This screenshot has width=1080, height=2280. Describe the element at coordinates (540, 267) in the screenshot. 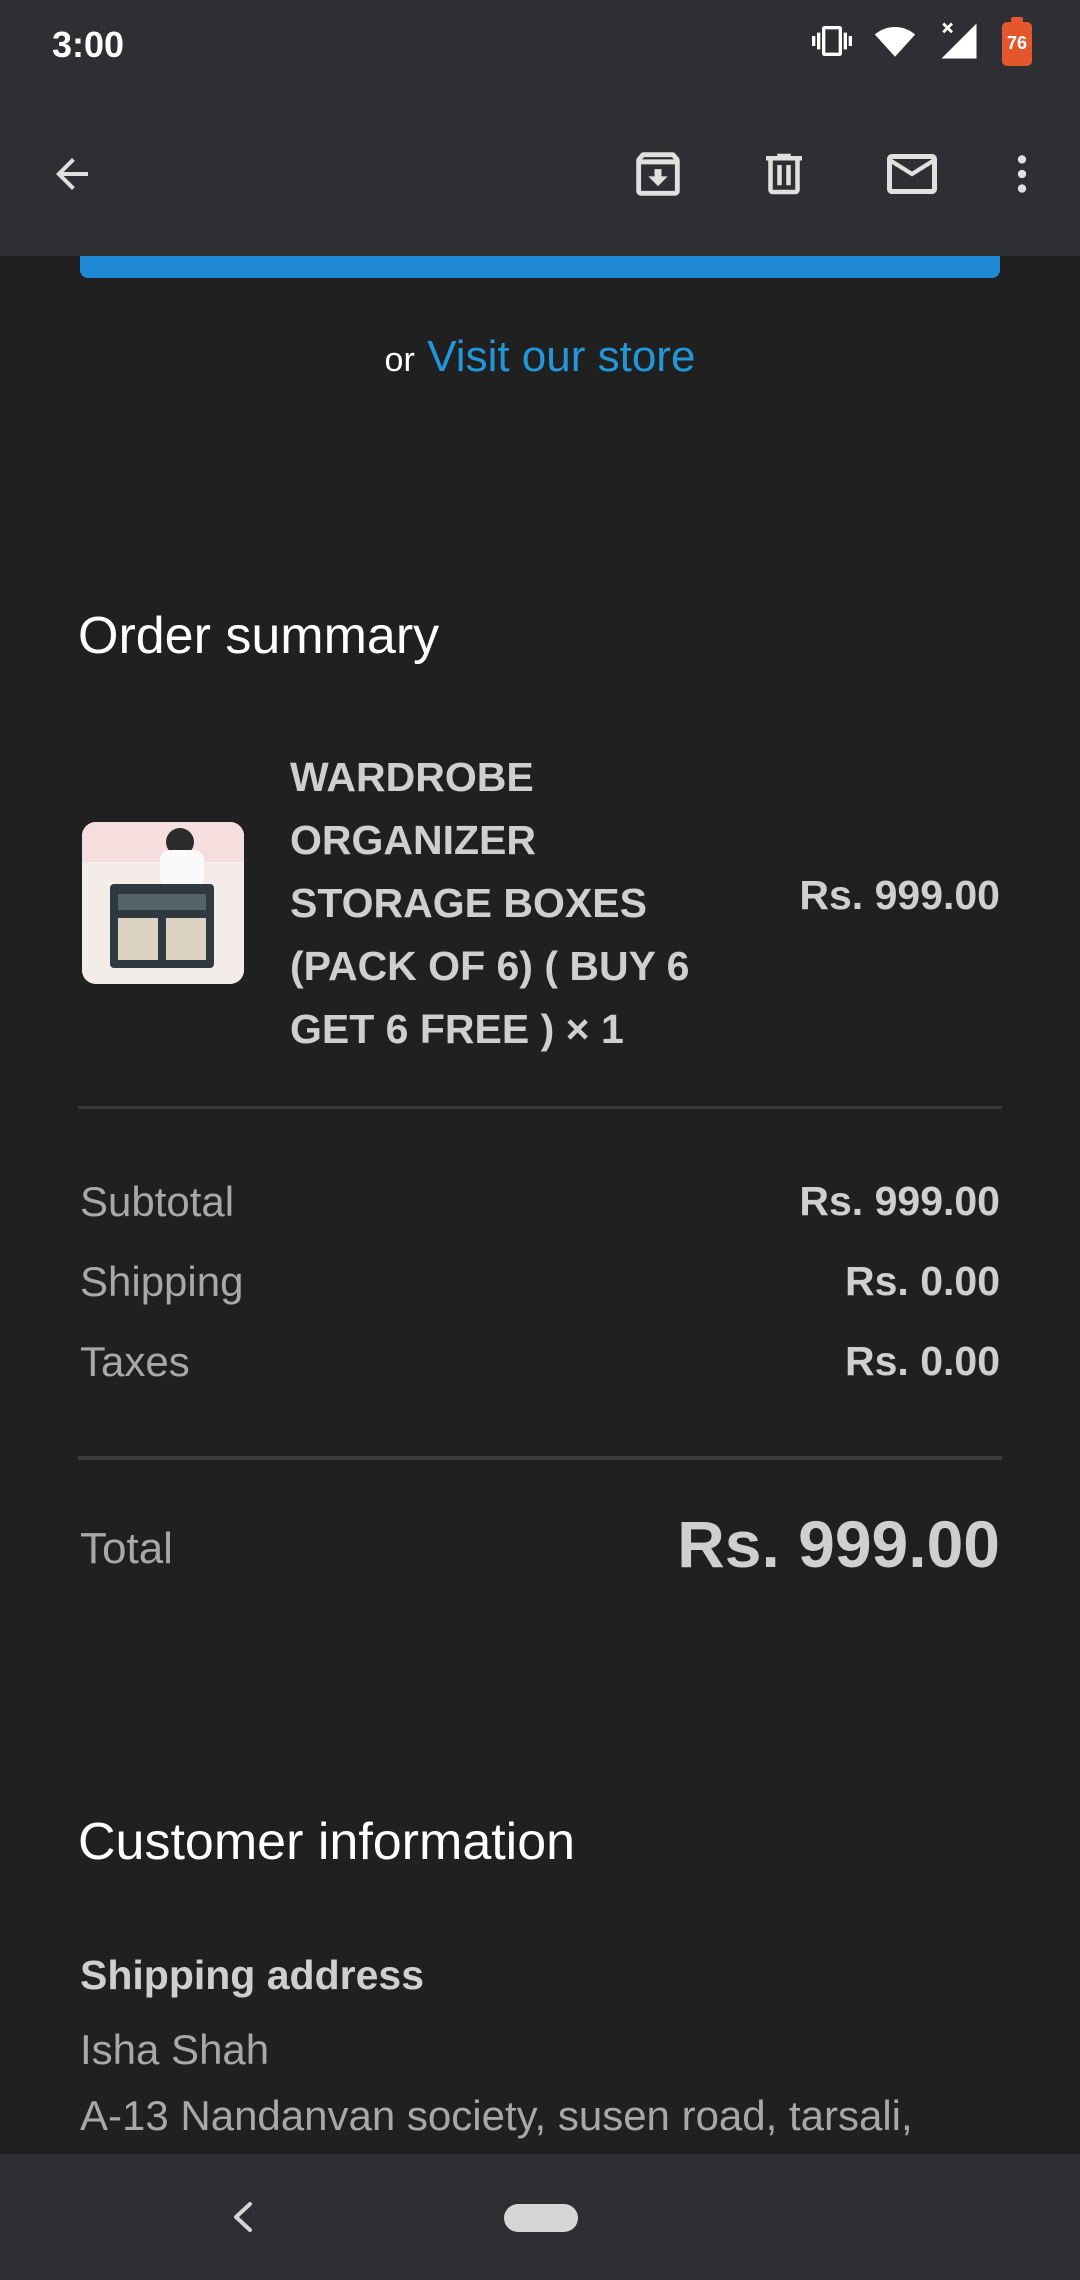

I see `view-order-button` at that location.